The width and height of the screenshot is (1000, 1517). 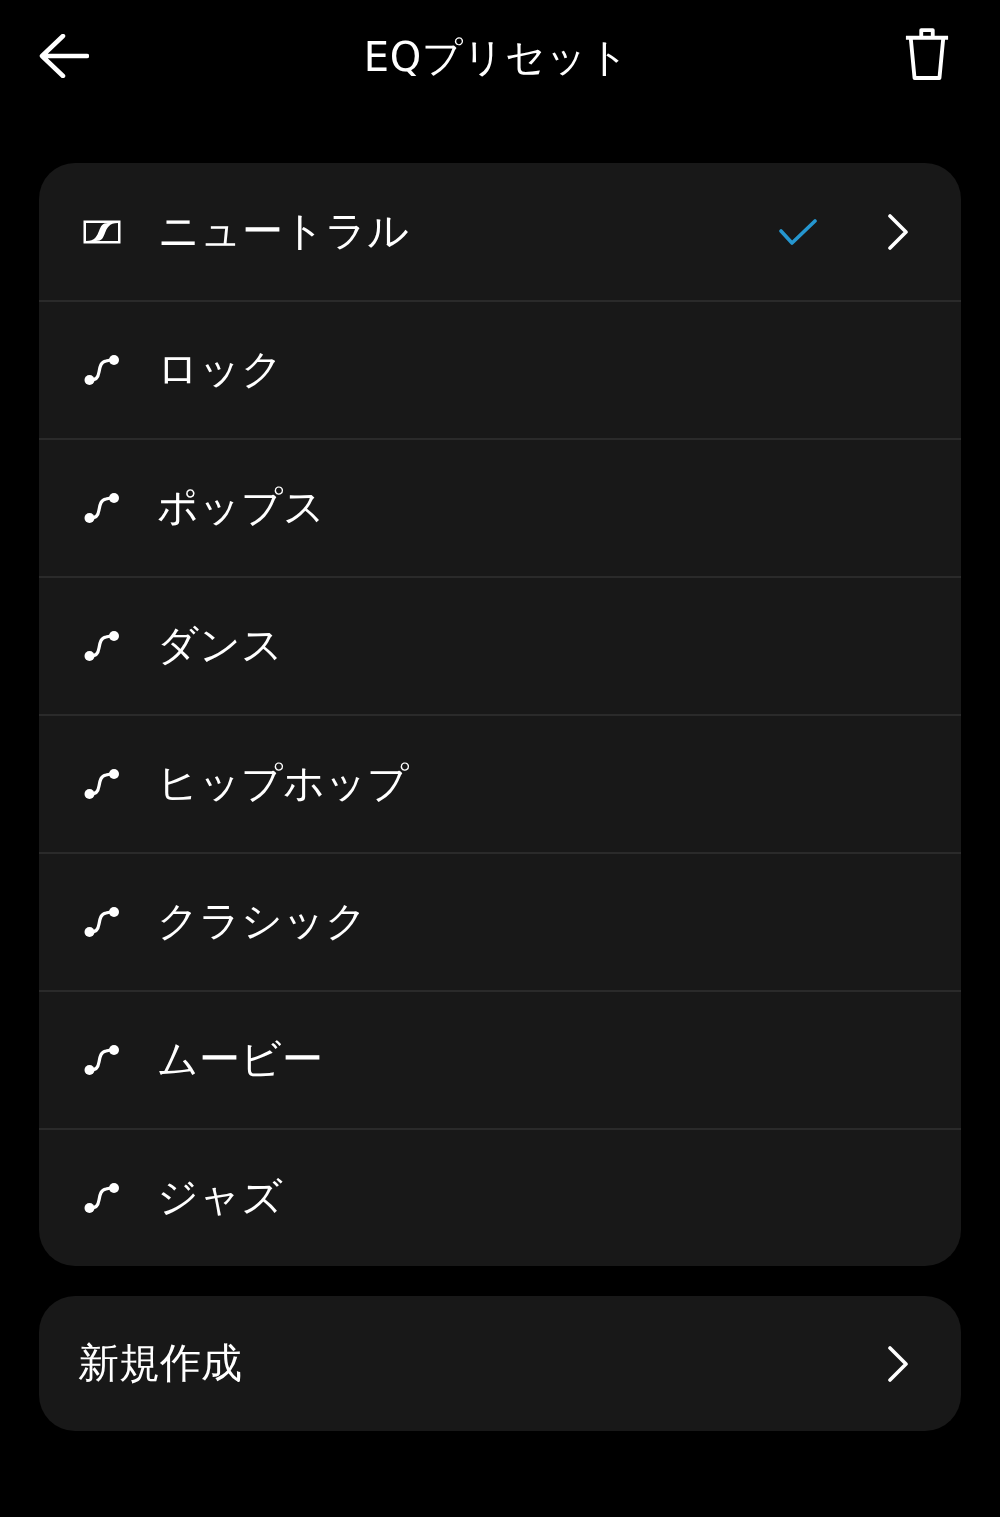 I want to click on preset-row: ロック, so click(x=500, y=369).